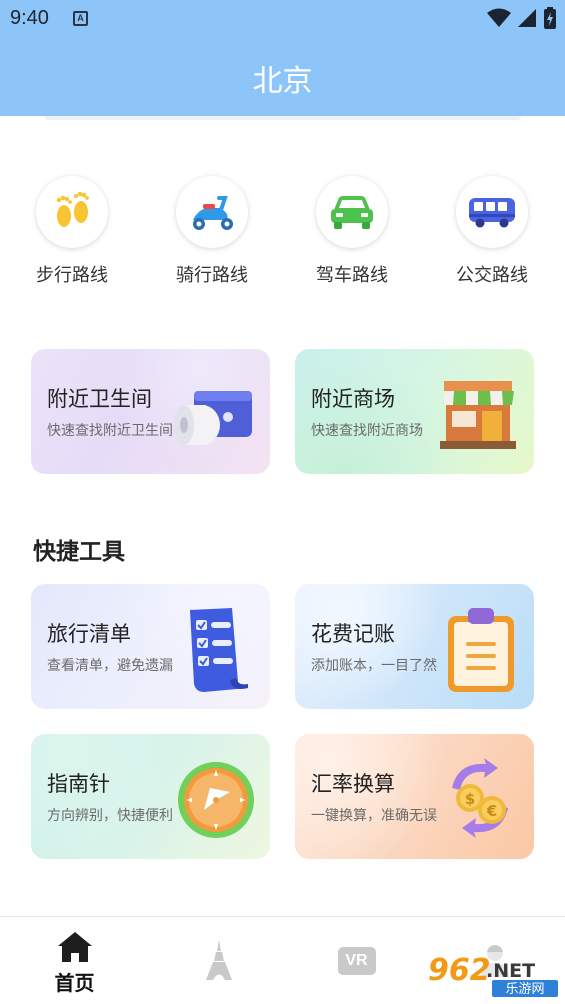  What do you see at coordinates (74, 947) in the screenshot?
I see `home-icon` at bounding box center [74, 947].